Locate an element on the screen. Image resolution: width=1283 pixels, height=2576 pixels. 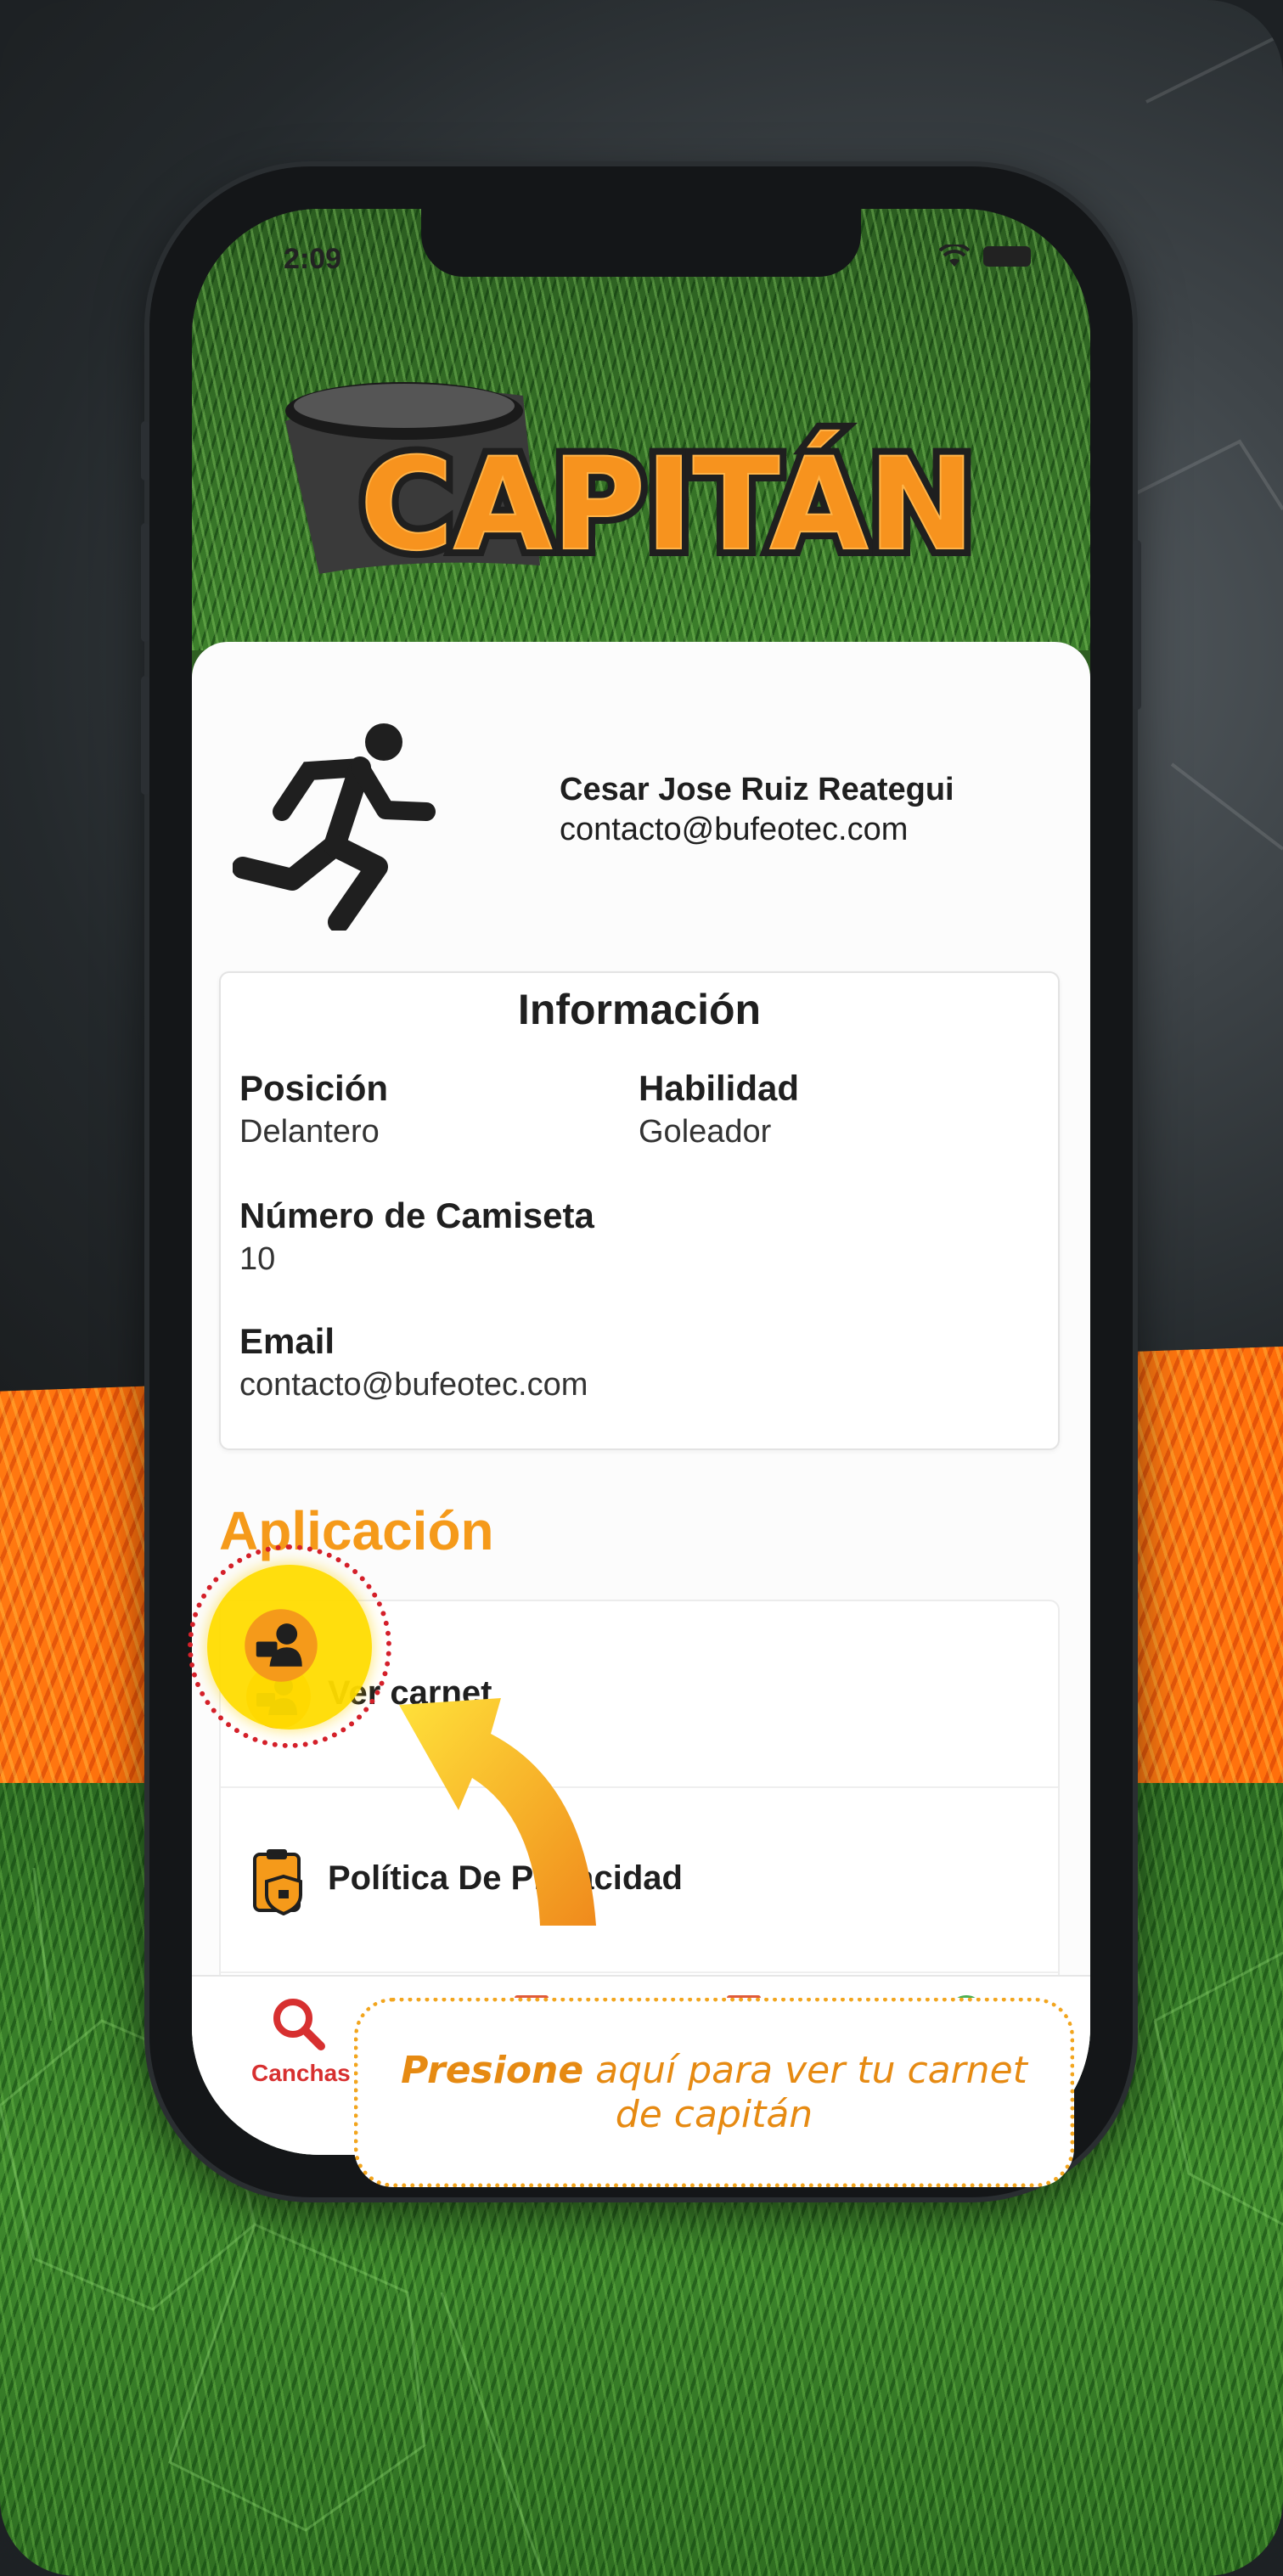
status-icons is located at coordinates (985, 256).